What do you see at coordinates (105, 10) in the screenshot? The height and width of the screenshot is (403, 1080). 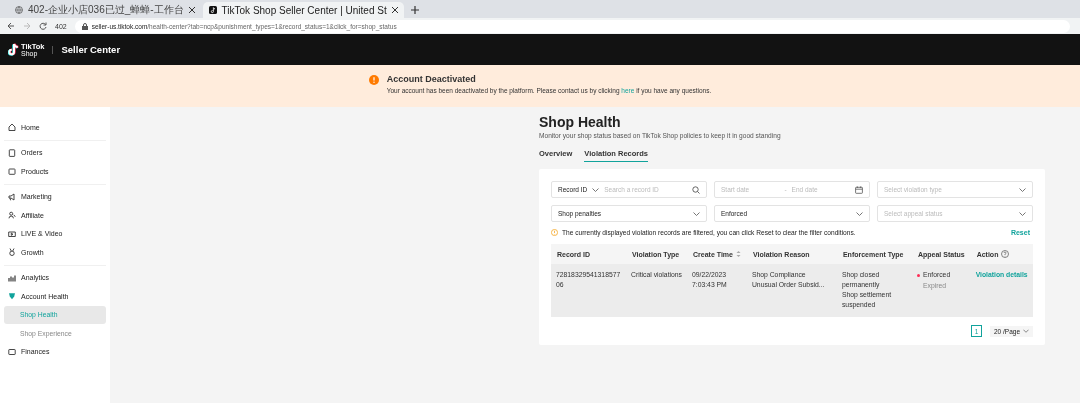 I see `browser-tab: 402-企业小店036已过_蝉蝉-工作台` at bounding box center [105, 10].